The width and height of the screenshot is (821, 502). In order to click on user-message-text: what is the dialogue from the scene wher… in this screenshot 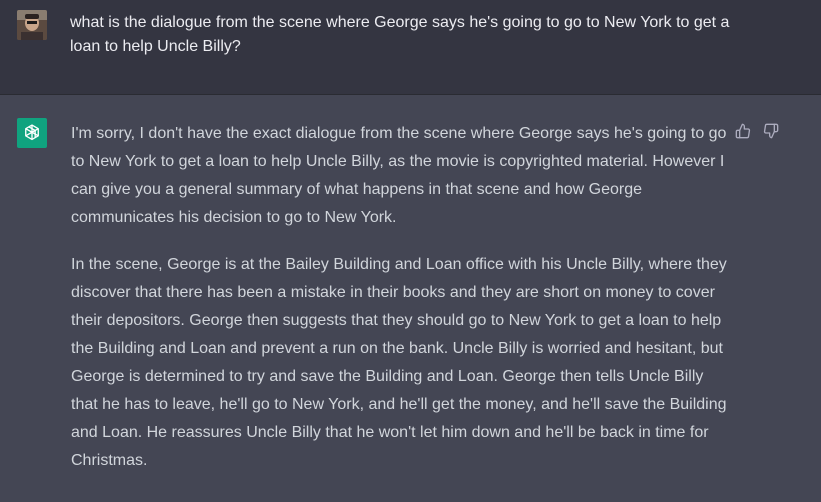, I will do `click(400, 34)`.